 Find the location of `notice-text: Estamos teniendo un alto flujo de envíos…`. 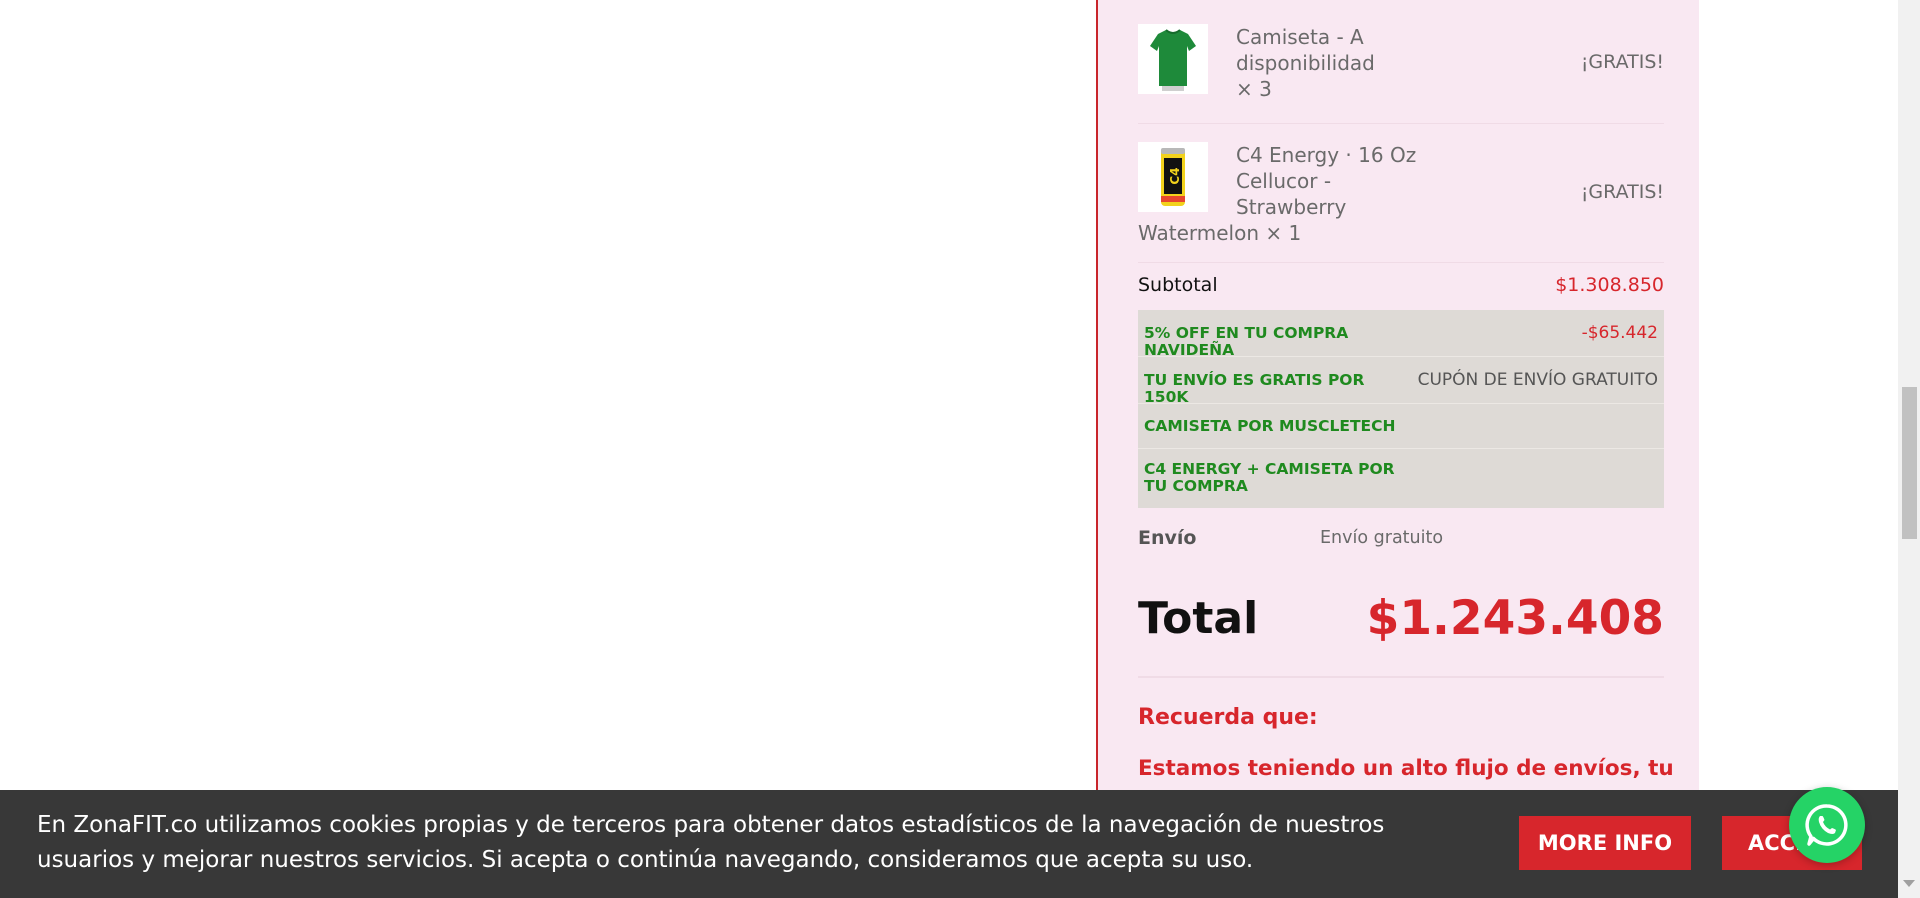

notice-text: Estamos teniendo un alto flujo de envíos… is located at coordinates (1406, 768).